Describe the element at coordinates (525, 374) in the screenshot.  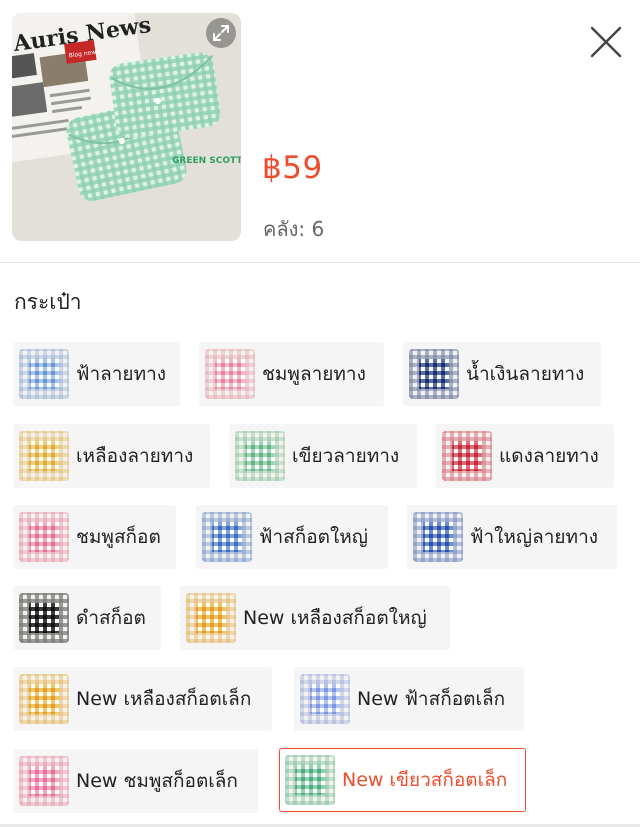
I see `variant-label: น้ำเงินลายทาง` at that location.